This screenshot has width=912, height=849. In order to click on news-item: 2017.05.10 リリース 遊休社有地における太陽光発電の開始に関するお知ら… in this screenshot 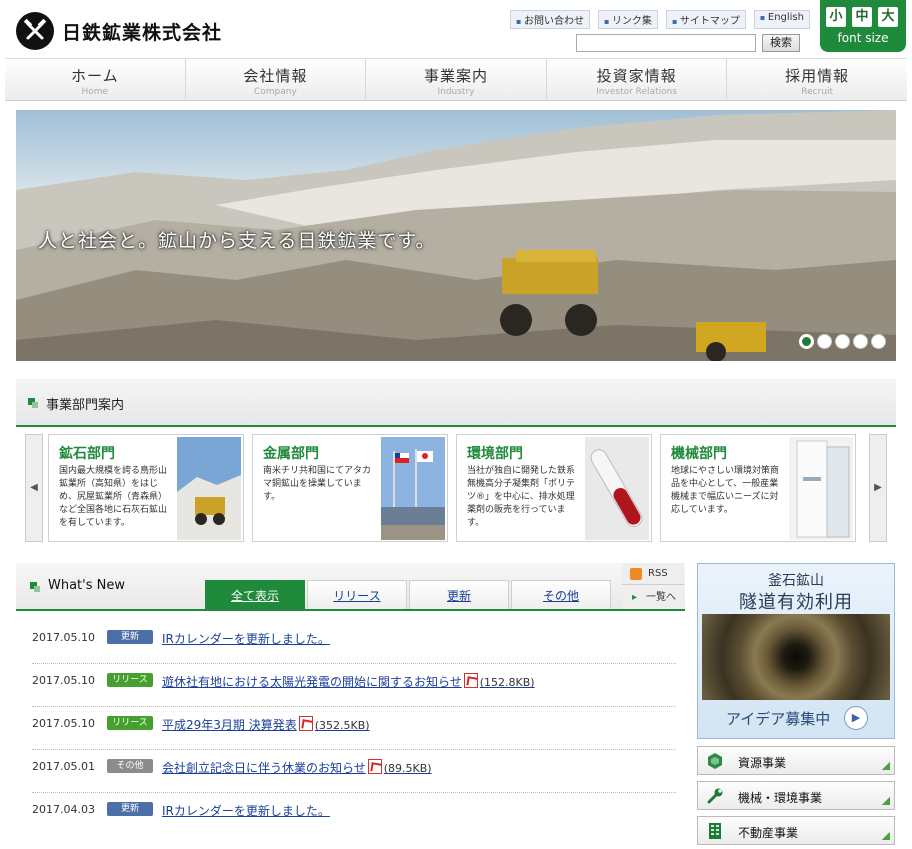, I will do `click(354, 685)`.